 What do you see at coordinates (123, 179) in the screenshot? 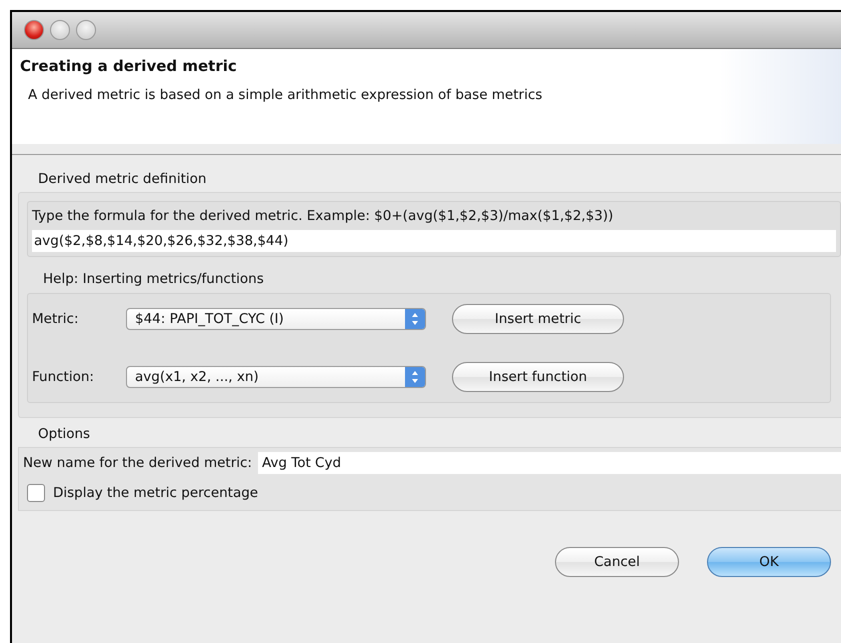
I see `group-label: Derived metric definition` at bounding box center [123, 179].